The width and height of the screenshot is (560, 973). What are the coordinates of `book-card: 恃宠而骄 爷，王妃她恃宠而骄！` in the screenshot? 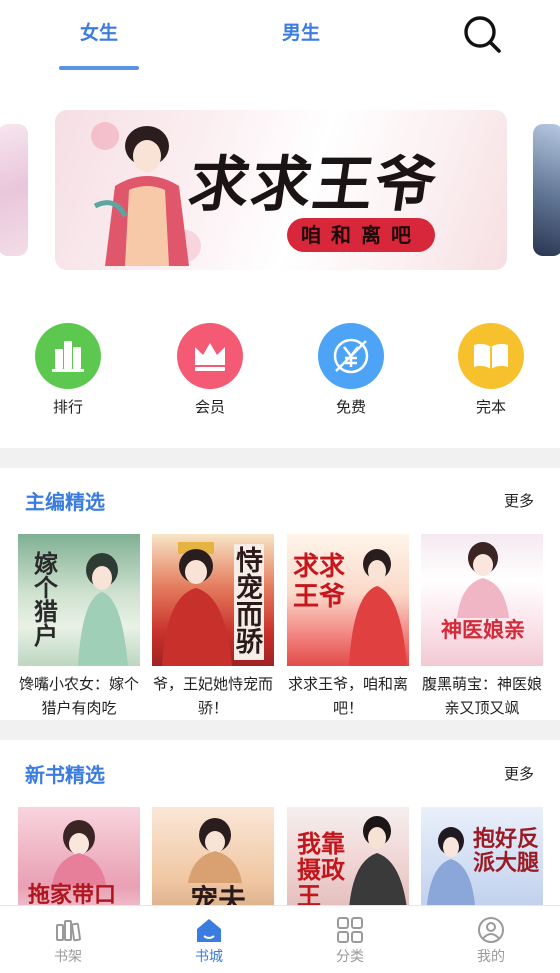 It's located at (213, 627).